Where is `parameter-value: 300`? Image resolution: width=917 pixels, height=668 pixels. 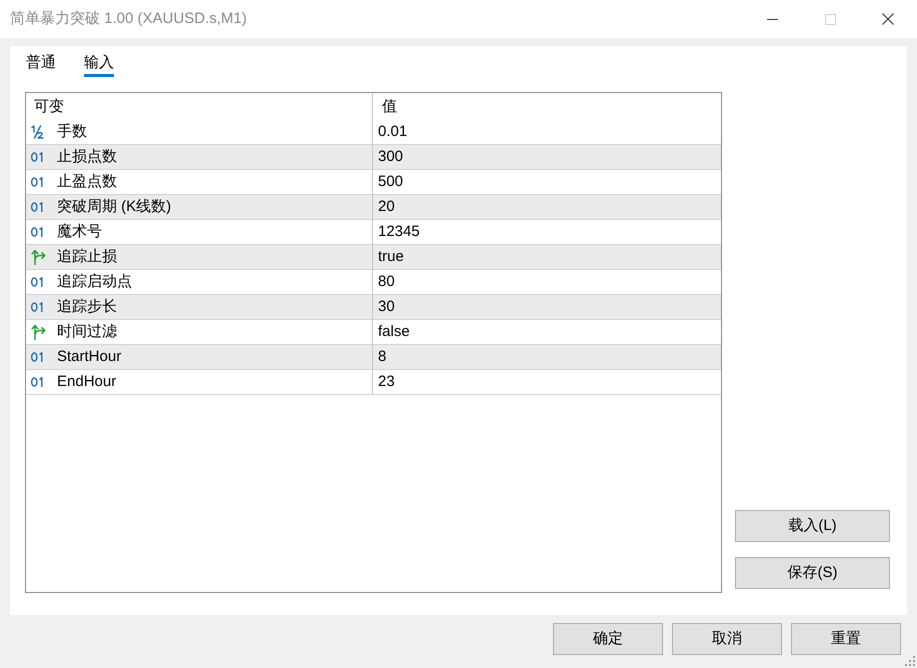 parameter-value: 300 is located at coordinates (391, 157).